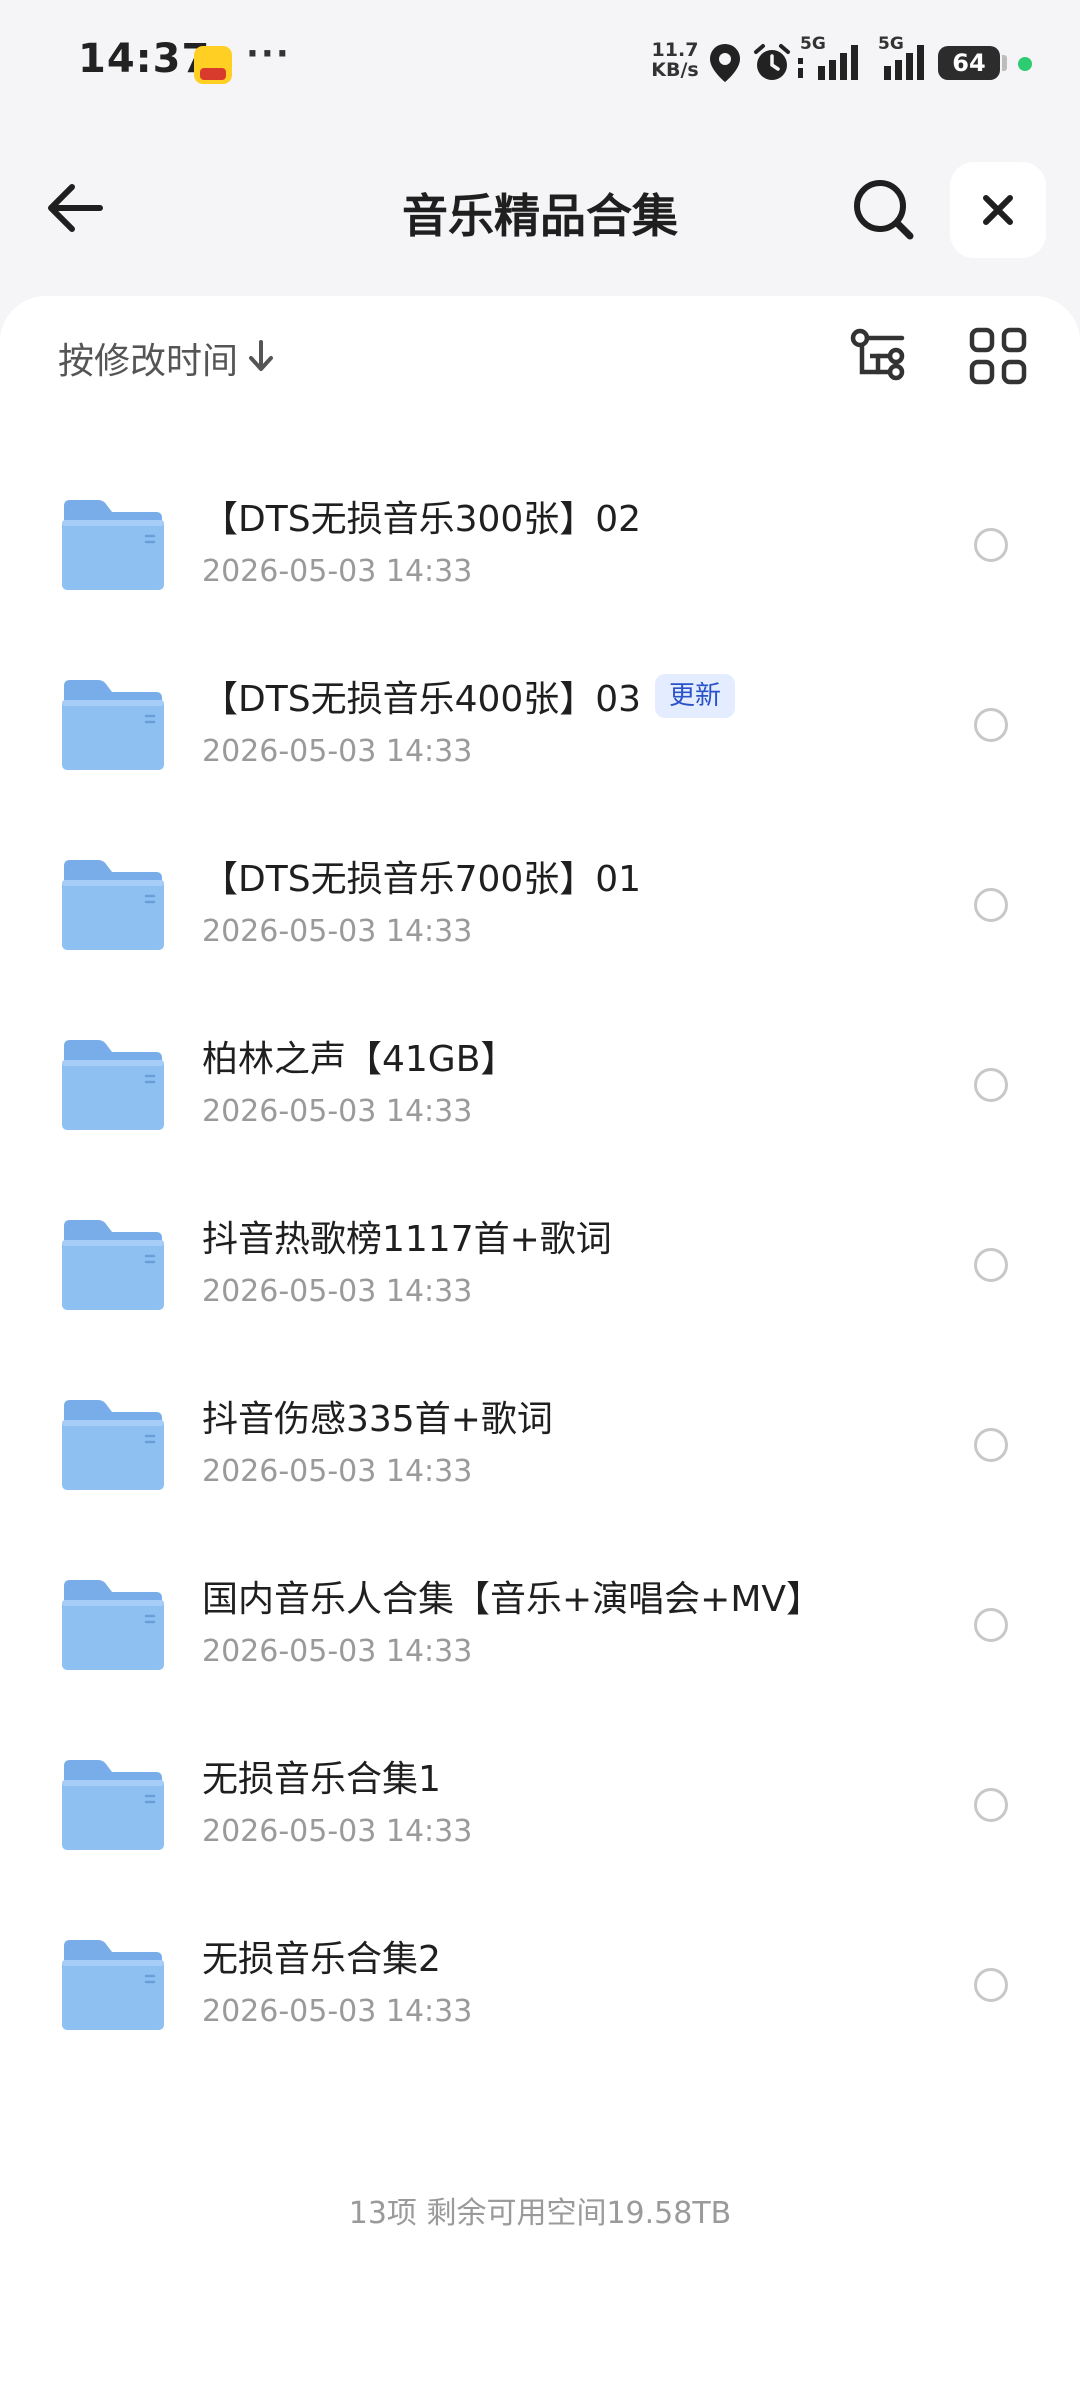 This screenshot has height=2400, width=1080. What do you see at coordinates (1004, 63) in the screenshot?
I see `battery-tip` at bounding box center [1004, 63].